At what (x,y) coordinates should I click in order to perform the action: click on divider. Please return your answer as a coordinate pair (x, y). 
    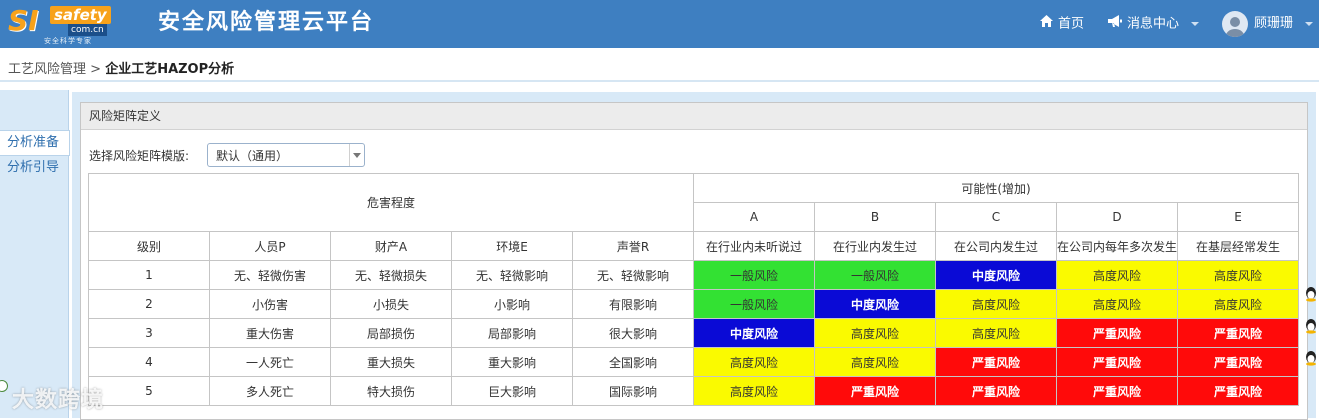
    Looking at the image, I should click on (659, 81).